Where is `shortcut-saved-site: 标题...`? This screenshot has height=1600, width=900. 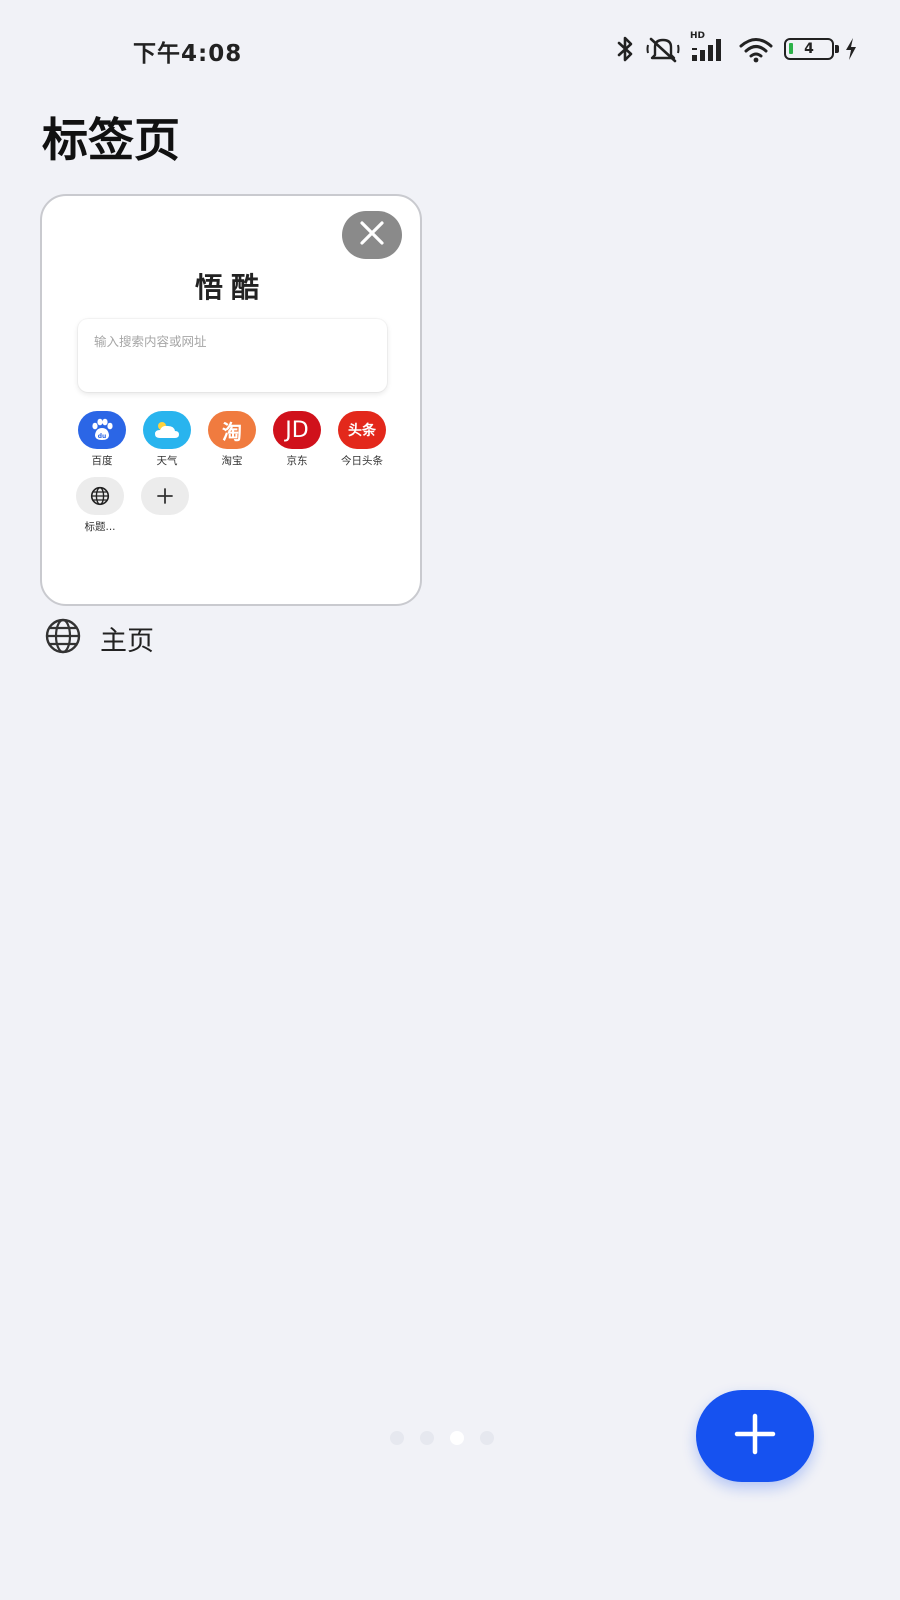 shortcut-saved-site: 标题... is located at coordinates (100, 505).